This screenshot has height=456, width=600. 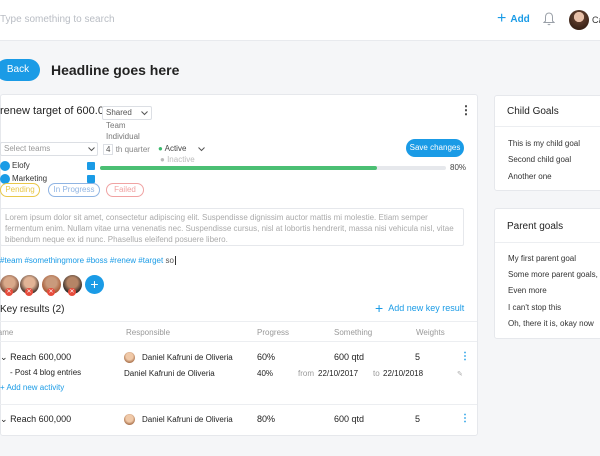 I want to click on quarter-number: 4, so click(x=108, y=149).